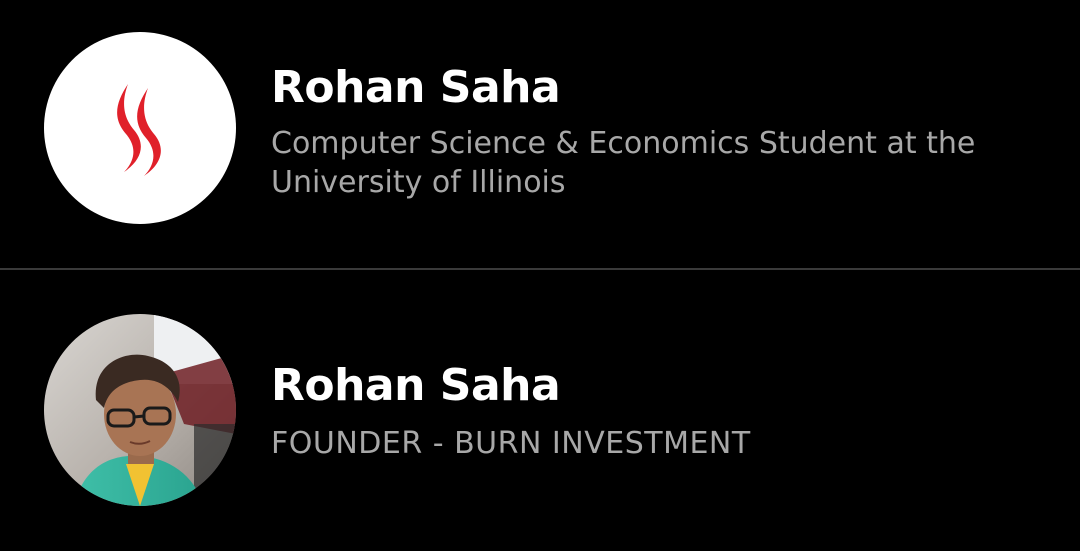 This screenshot has width=1080, height=551. I want to click on result-subtitle: FOUNDER - BURN INVESTMENT, so click(511, 443).